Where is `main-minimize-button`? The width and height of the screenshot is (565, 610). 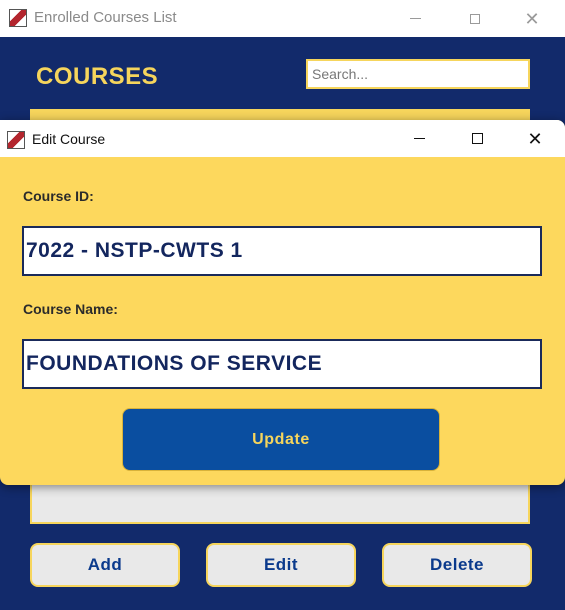 main-minimize-button is located at coordinates (415, 18).